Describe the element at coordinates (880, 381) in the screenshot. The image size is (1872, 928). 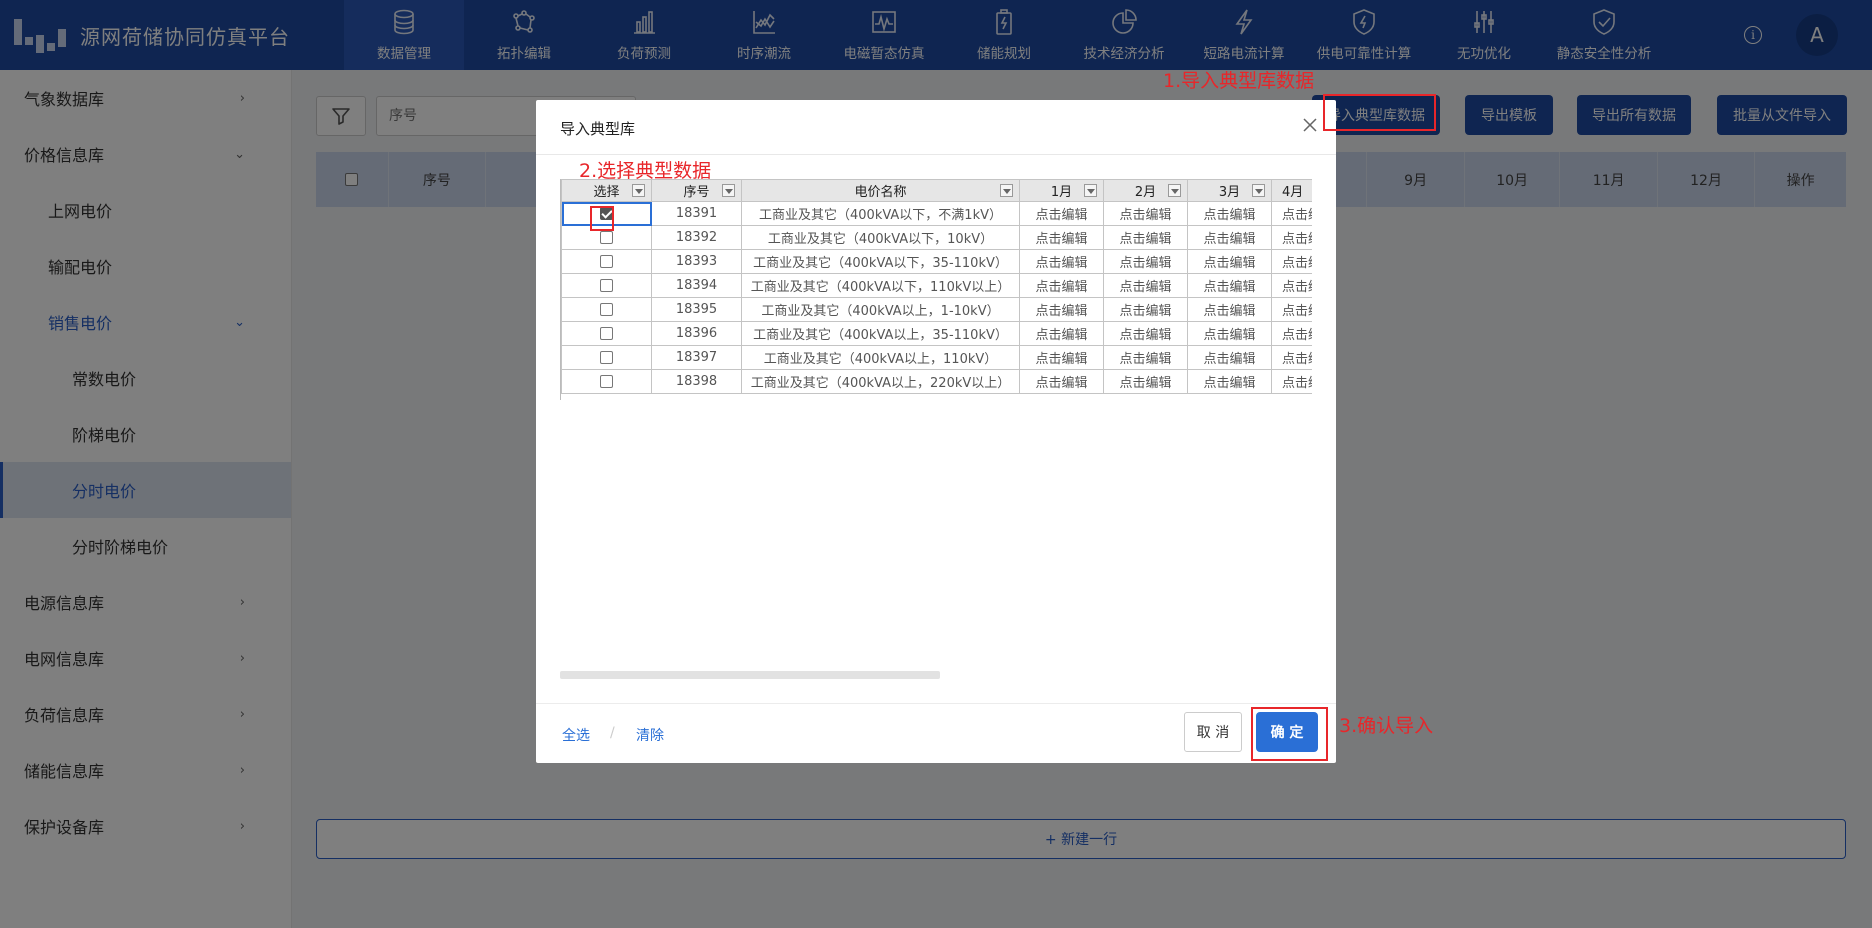
I see `row-price-name: 工商业及其它（400kVA以上，220kV以上）` at that location.